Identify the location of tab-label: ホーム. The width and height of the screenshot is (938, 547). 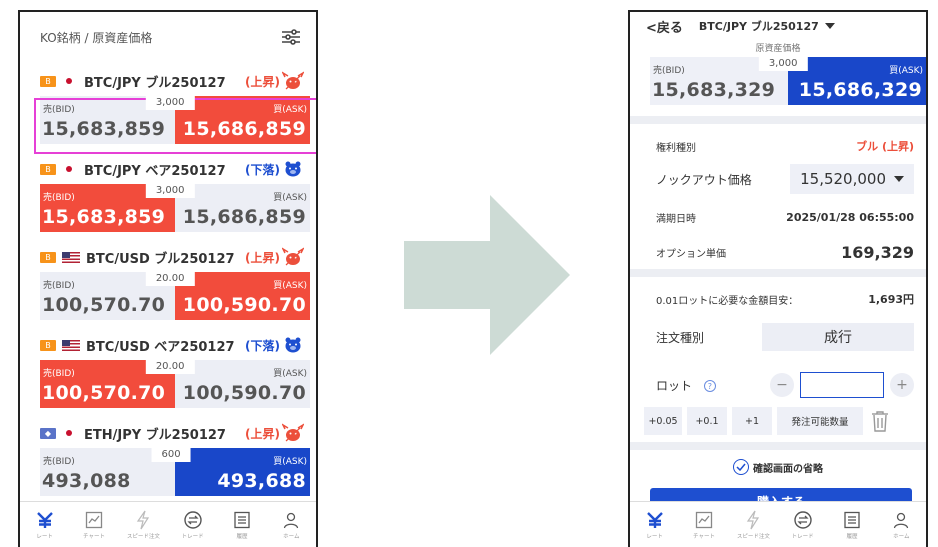
(291, 536).